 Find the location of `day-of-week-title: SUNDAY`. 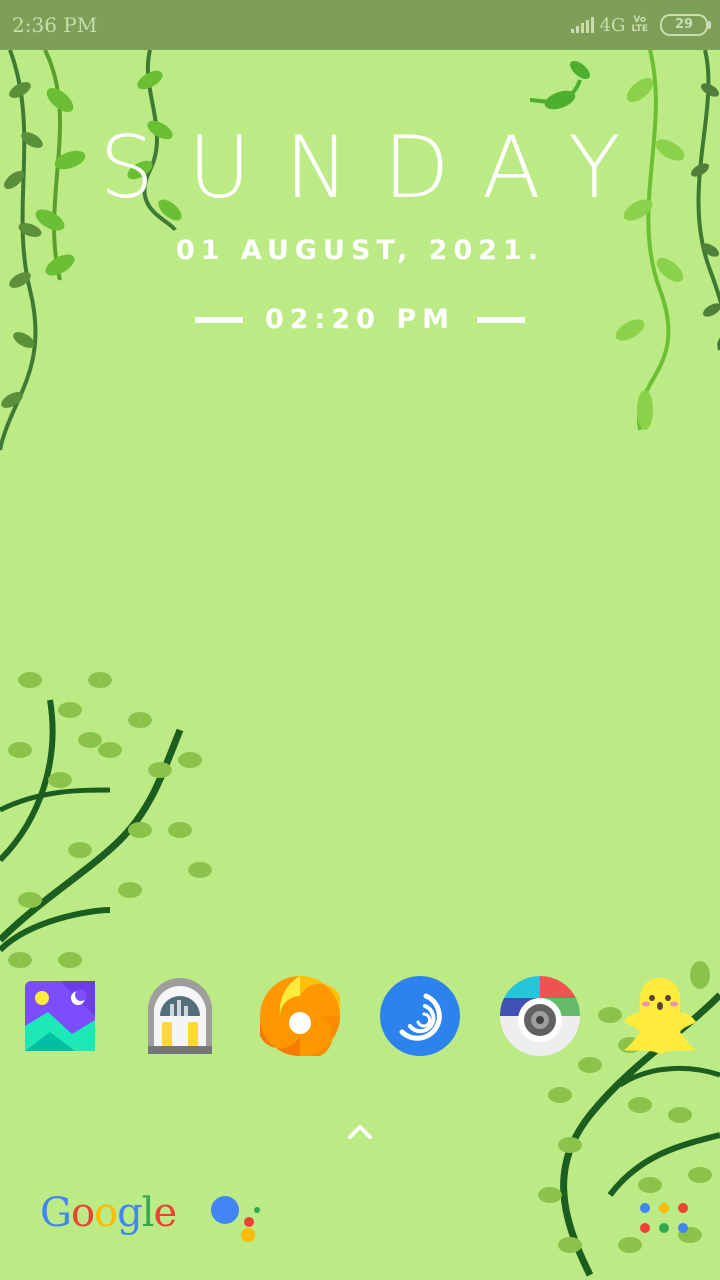

day-of-week-title: SUNDAY is located at coordinates (377, 168).